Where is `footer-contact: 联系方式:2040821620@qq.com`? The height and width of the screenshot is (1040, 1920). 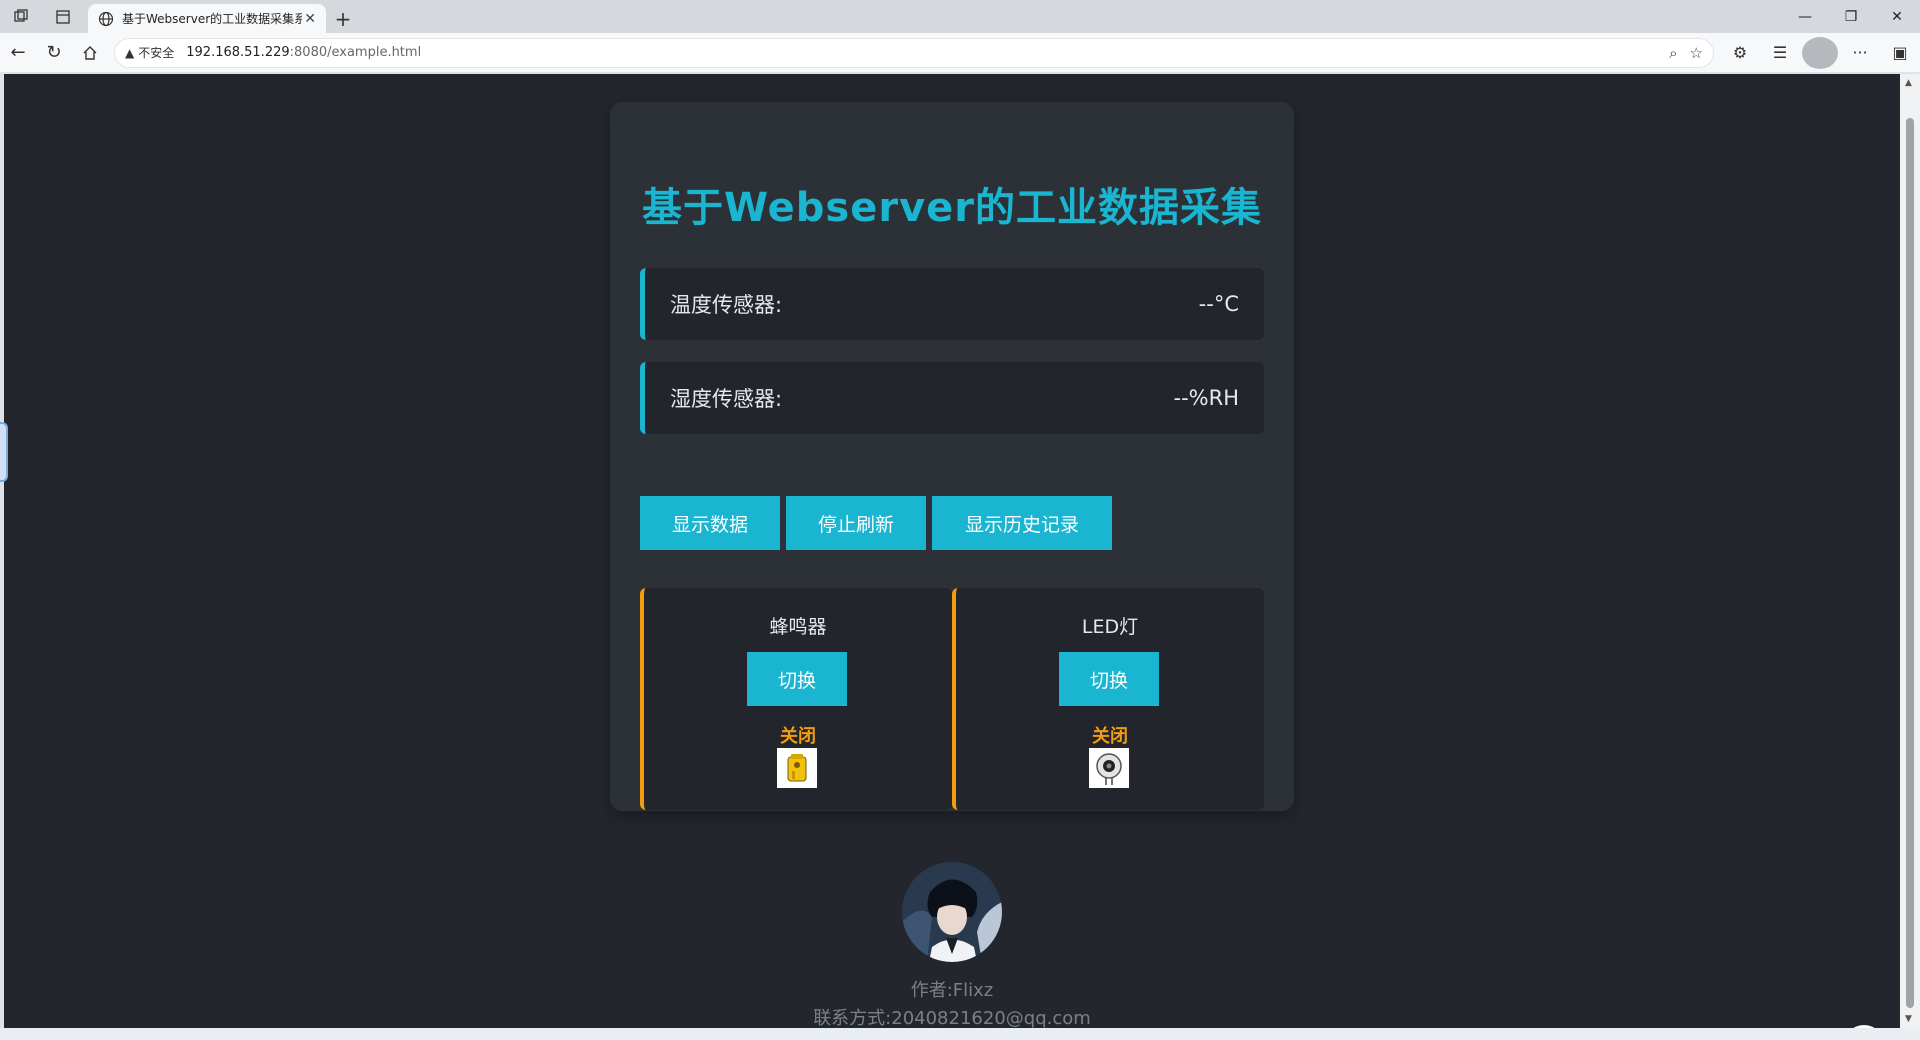 footer-contact: 联系方式:2040821620@qq.com is located at coordinates (952, 1018).